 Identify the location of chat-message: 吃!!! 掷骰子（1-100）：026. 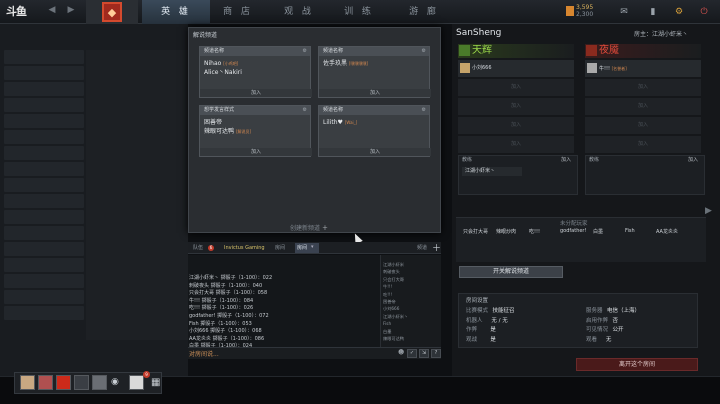
(221, 308).